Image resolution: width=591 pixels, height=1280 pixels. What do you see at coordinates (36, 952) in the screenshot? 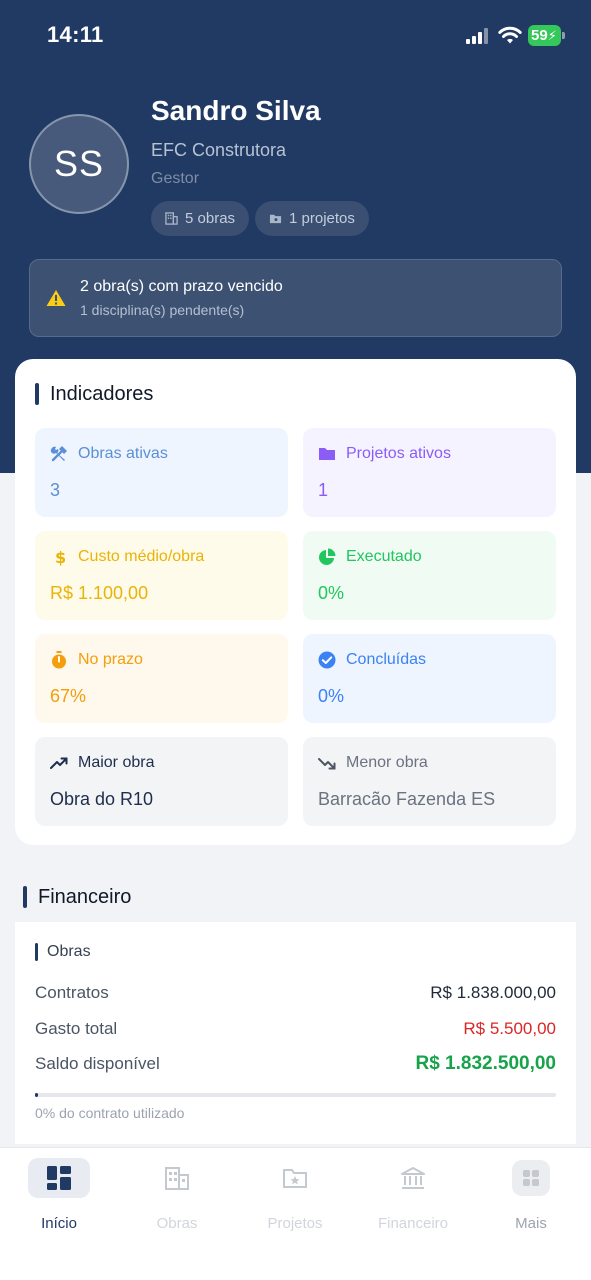
I see `subsection-accent-bar` at bounding box center [36, 952].